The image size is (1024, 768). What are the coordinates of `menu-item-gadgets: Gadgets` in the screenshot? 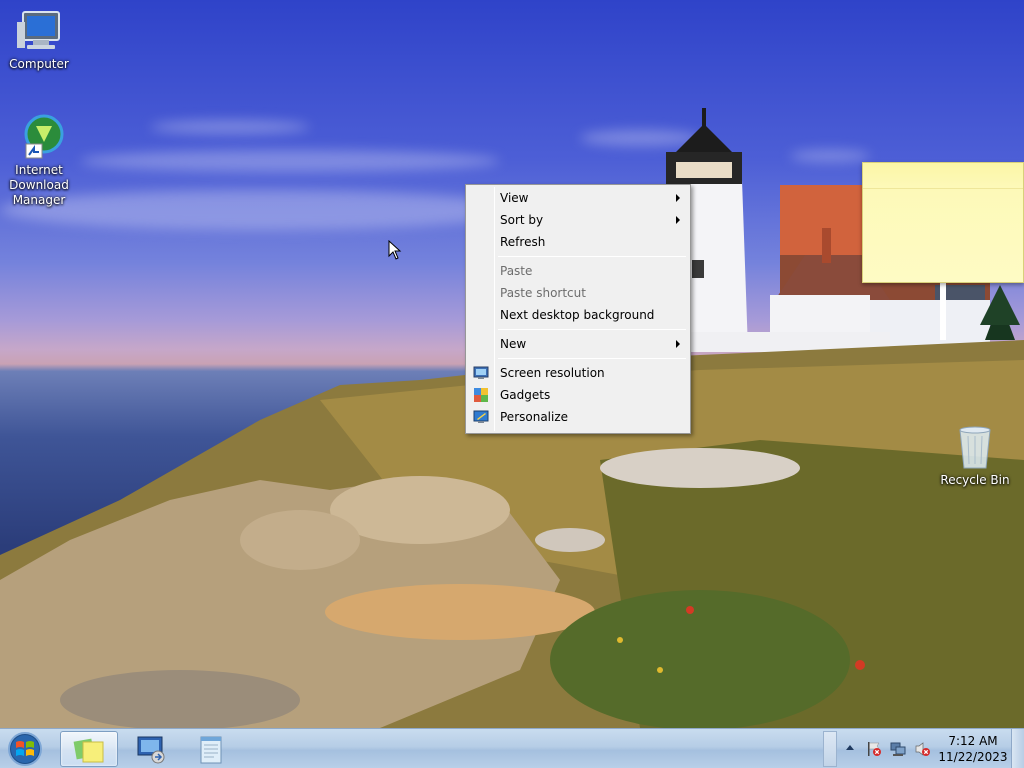 It's located at (578, 395).